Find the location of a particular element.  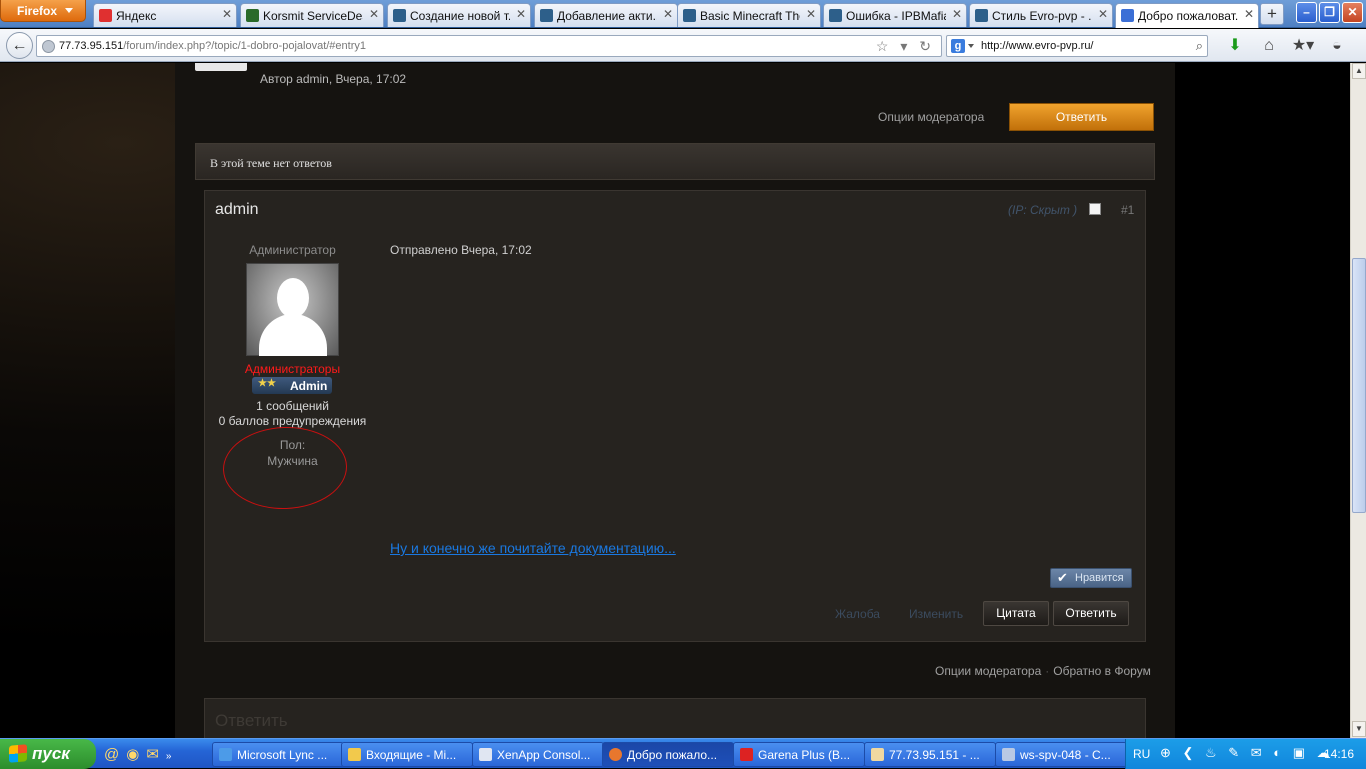

download-icon: ⬇ is located at coordinates (1235, 45).